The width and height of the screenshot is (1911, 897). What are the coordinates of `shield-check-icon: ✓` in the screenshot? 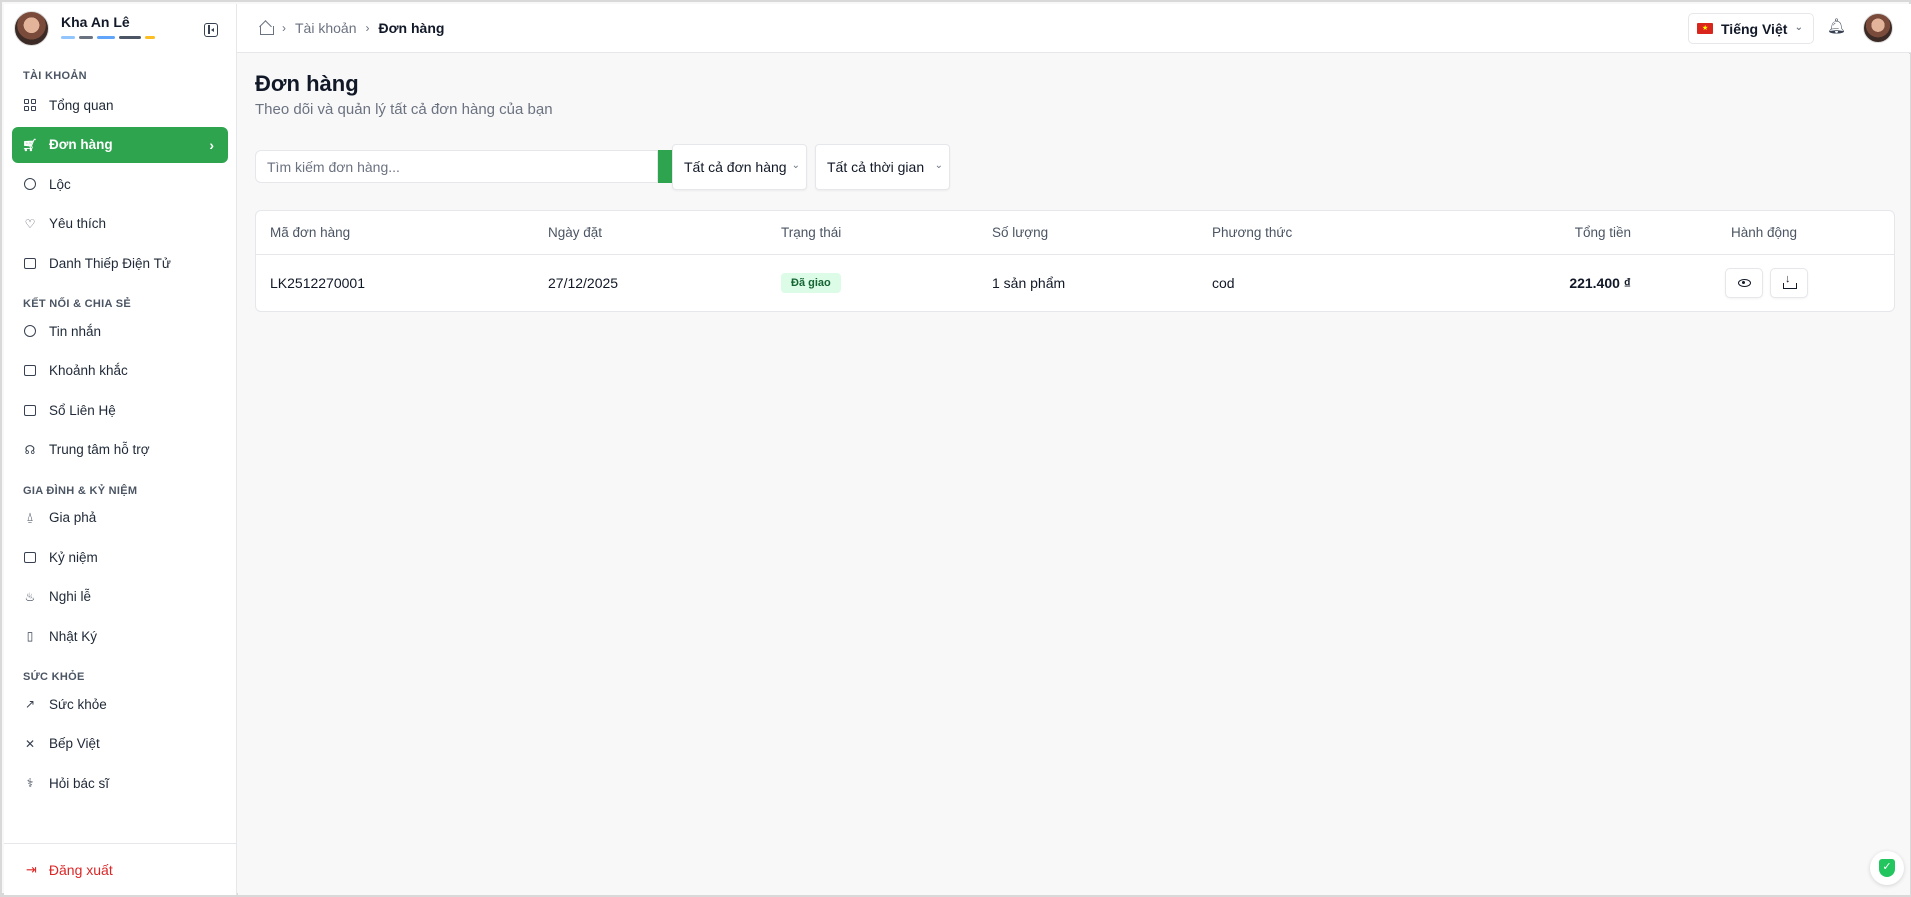 It's located at (1887, 868).